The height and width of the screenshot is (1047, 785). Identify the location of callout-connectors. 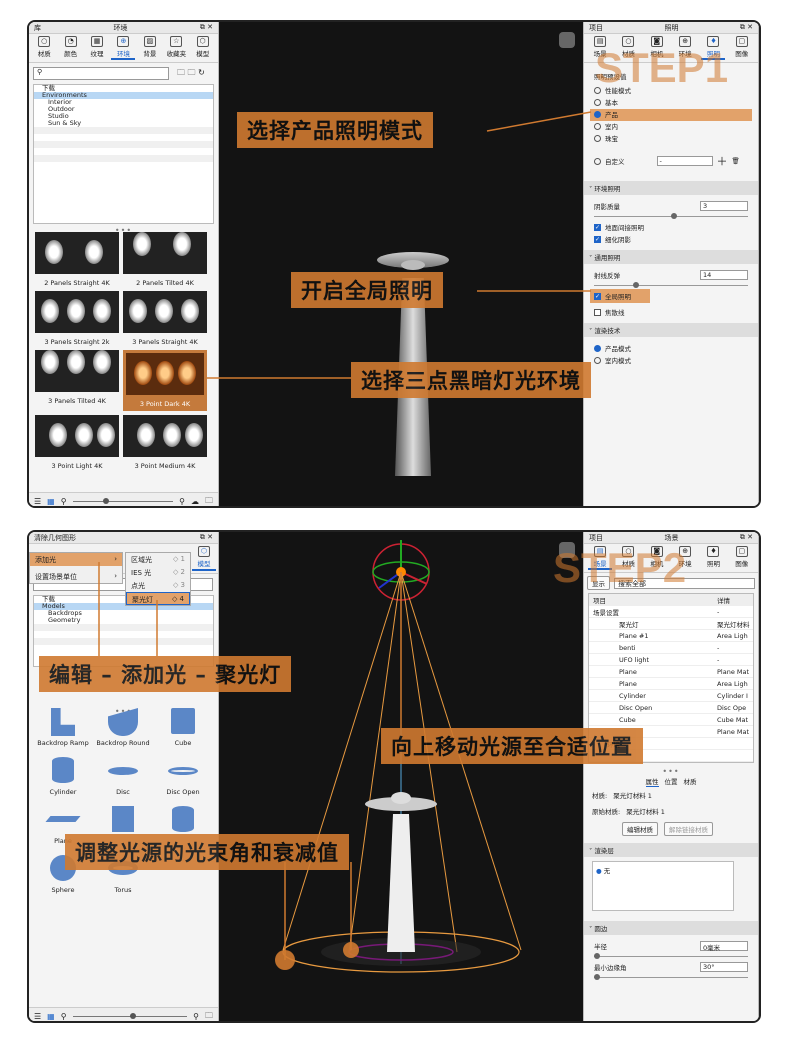
(399, 245).